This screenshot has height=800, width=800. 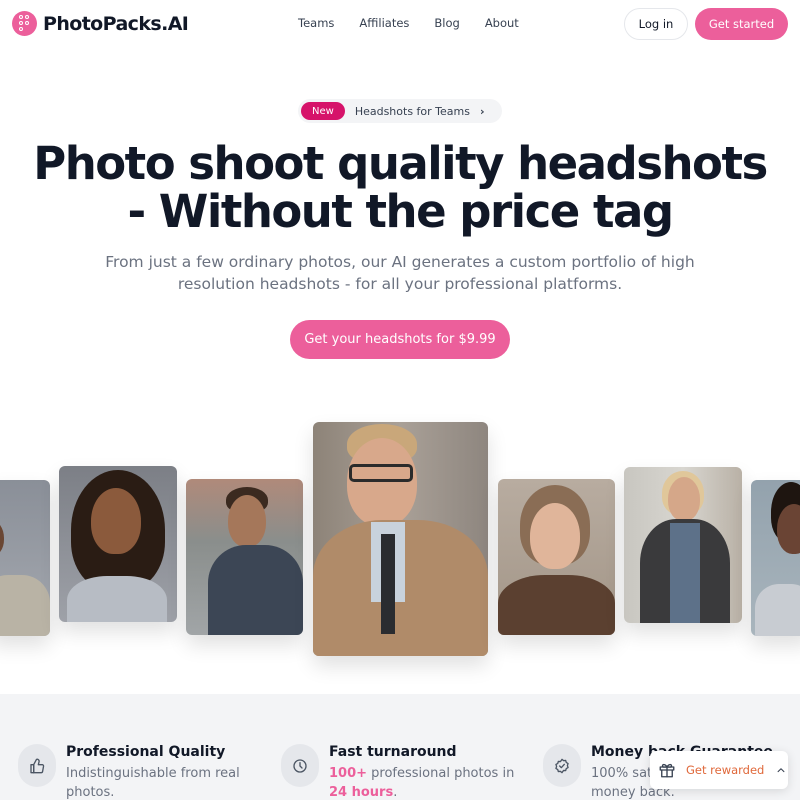 I want to click on announcement-pill: New Headshots for Teams ›, so click(x=400, y=111).